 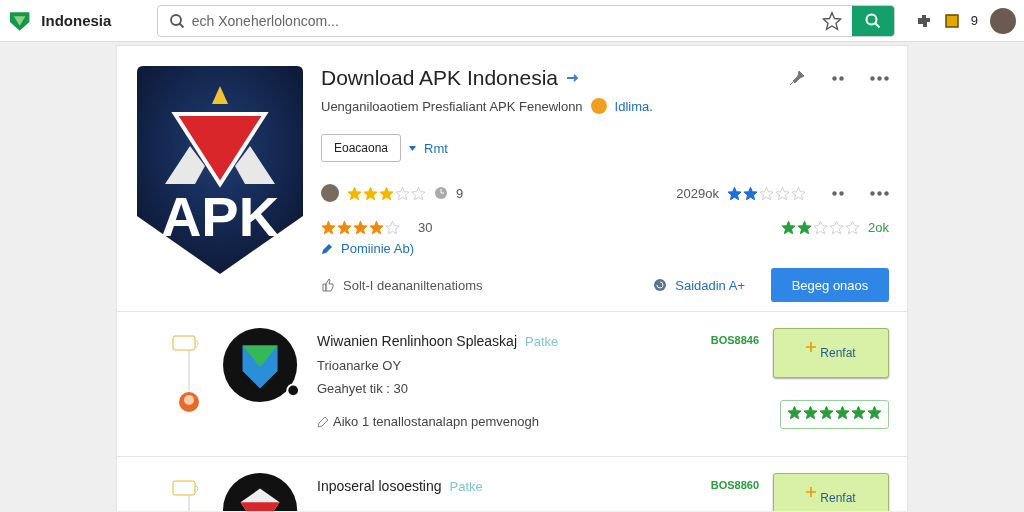 I want to click on search-button, so click(x=872, y=20).